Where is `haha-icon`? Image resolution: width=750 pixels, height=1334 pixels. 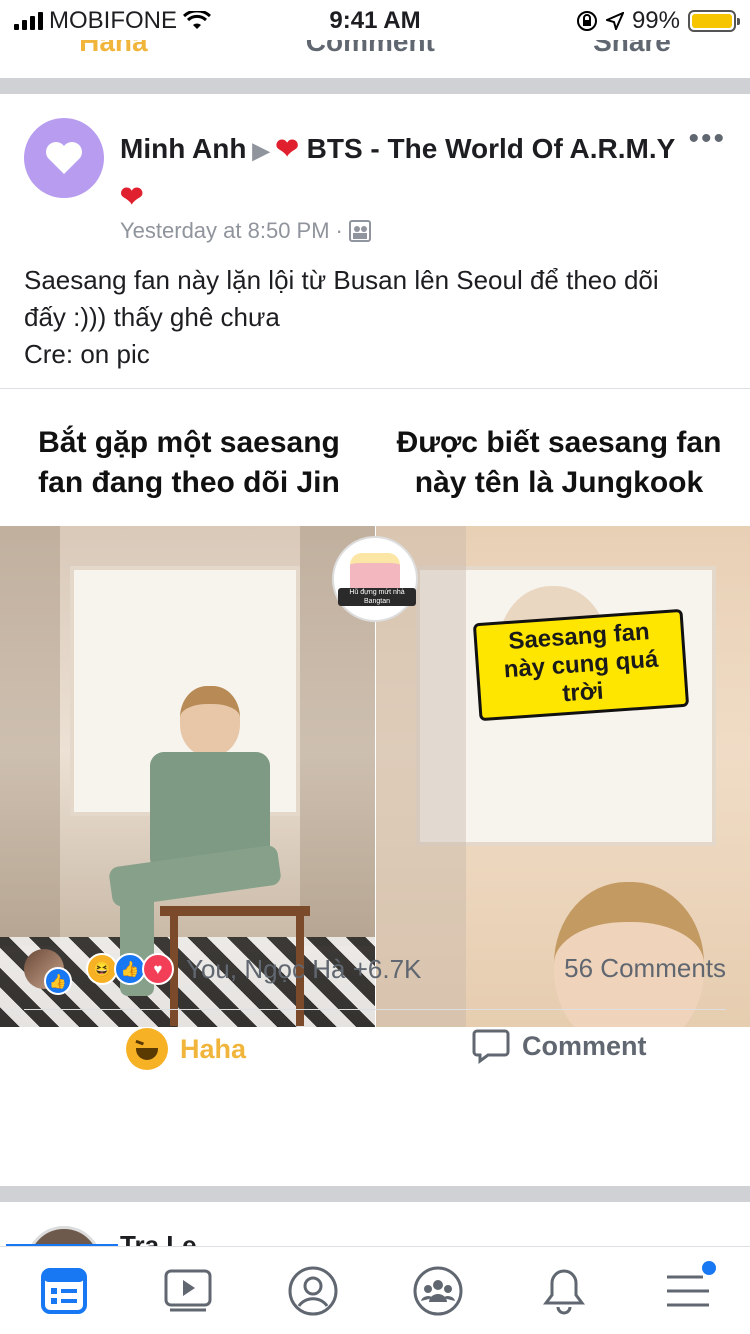 haha-icon is located at coordinates (147, 1049).